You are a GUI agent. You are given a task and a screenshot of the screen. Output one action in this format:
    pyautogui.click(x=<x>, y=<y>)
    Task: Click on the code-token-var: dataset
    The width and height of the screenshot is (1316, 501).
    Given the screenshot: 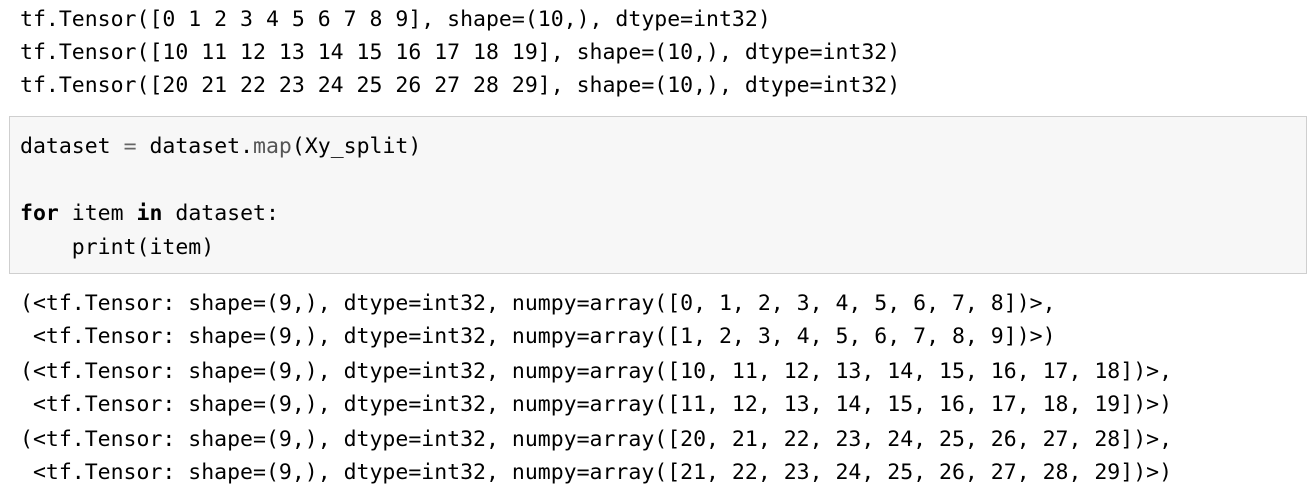 What is the action you would take?
    pyautogui.click(x=65, y=146)
    